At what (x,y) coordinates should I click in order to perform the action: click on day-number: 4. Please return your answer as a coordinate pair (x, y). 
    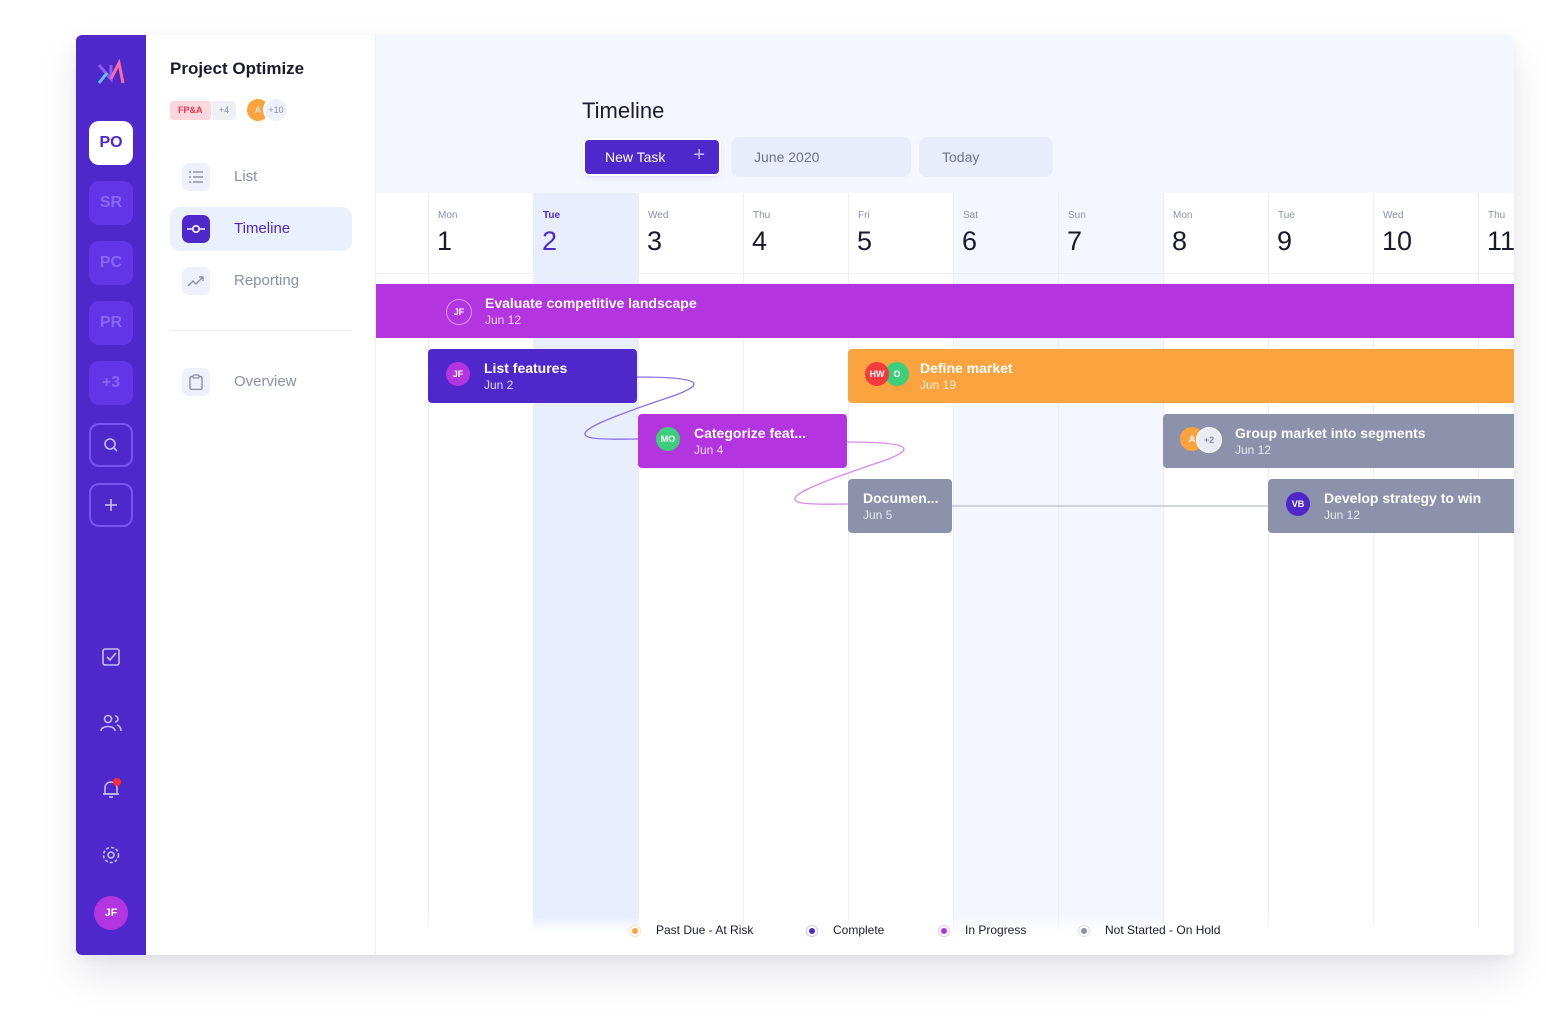
    Looking at the image, I should click on (760, 241).